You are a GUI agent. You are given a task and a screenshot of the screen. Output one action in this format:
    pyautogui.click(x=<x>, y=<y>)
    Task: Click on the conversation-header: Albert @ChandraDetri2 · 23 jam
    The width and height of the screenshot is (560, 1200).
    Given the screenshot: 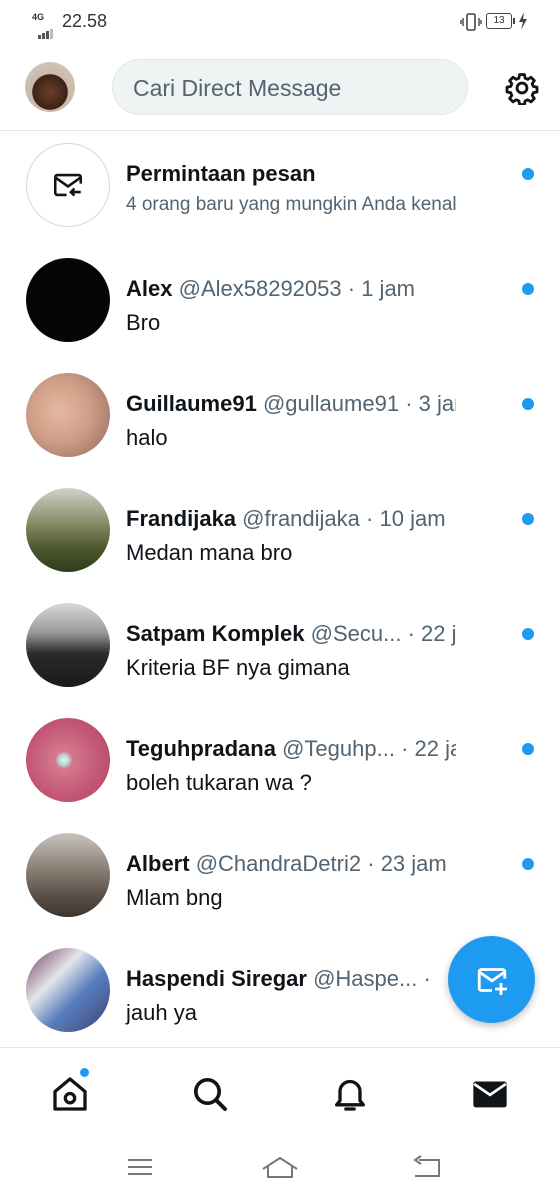 What is the action you would take?
    pyautogui.click(x=291, y=864)
    